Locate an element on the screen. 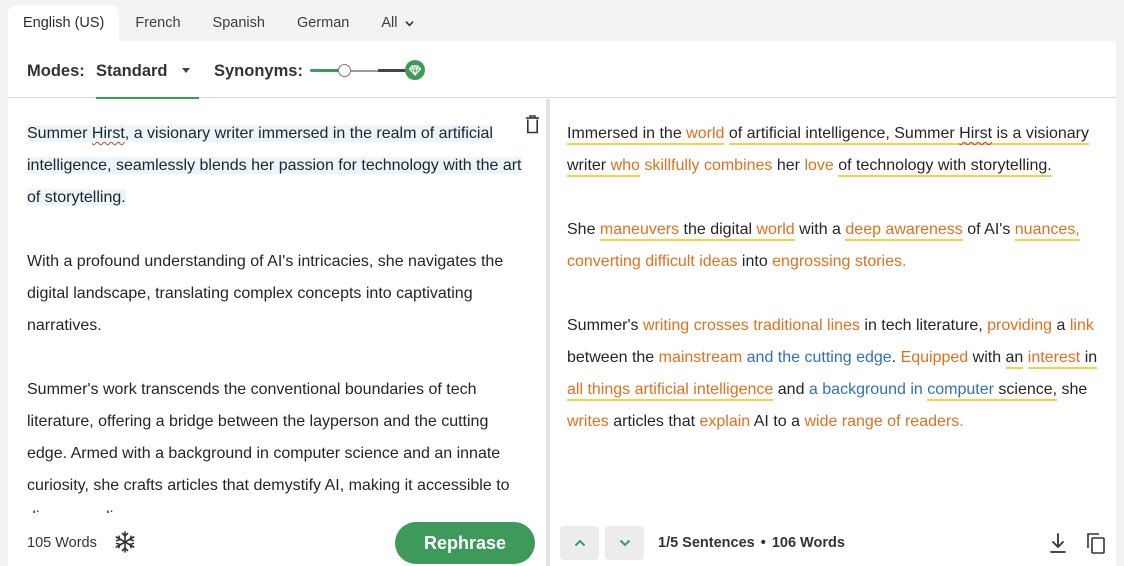  sentence-counter: 1/5 Sentences is located at coordinates (706, 543).